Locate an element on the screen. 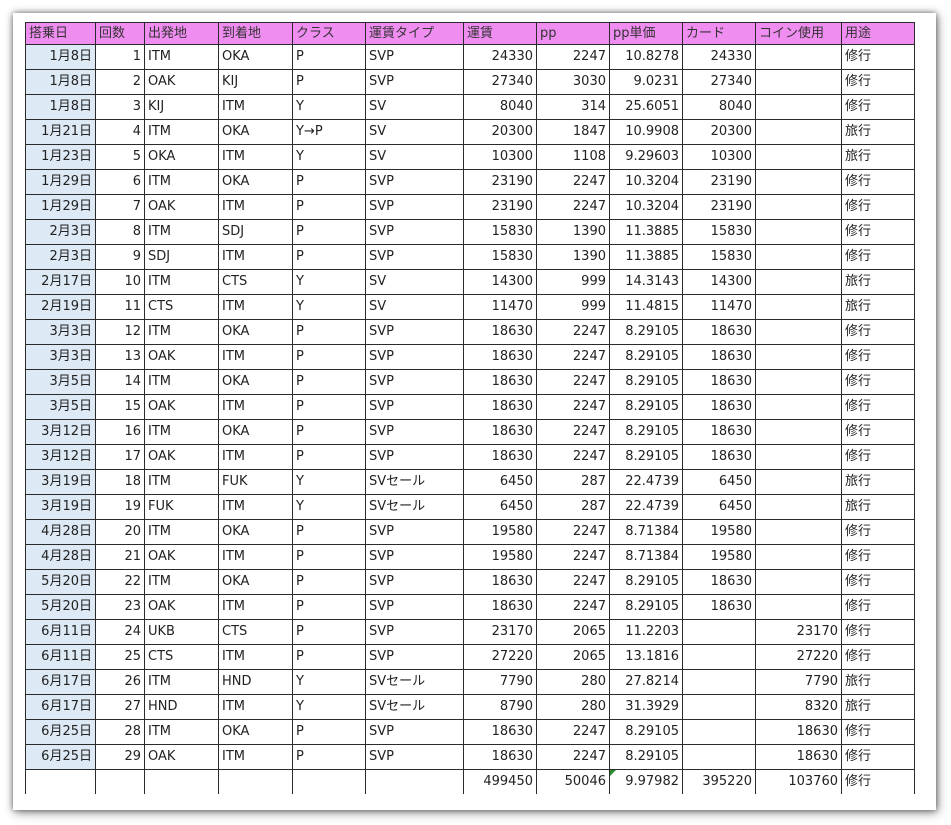 This screenshot has height=825, width=951. header-cell-count: 回数 is located at coordinates (120, 33).